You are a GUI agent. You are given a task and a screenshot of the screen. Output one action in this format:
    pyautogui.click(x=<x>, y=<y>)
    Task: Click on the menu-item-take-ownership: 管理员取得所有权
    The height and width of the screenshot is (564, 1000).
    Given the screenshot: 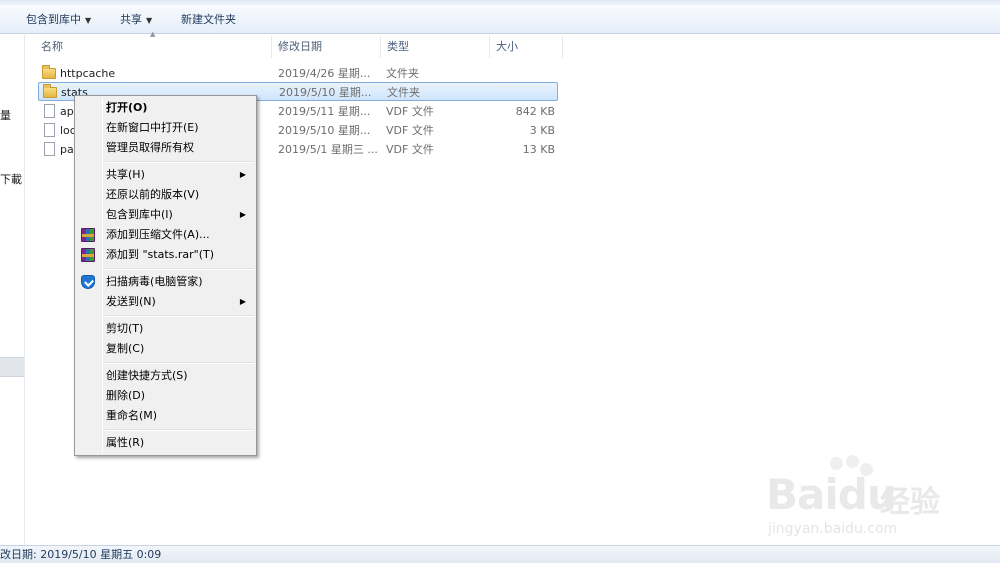 What is the action you would take?
    pyautogui.click(x=165, y=148)
    